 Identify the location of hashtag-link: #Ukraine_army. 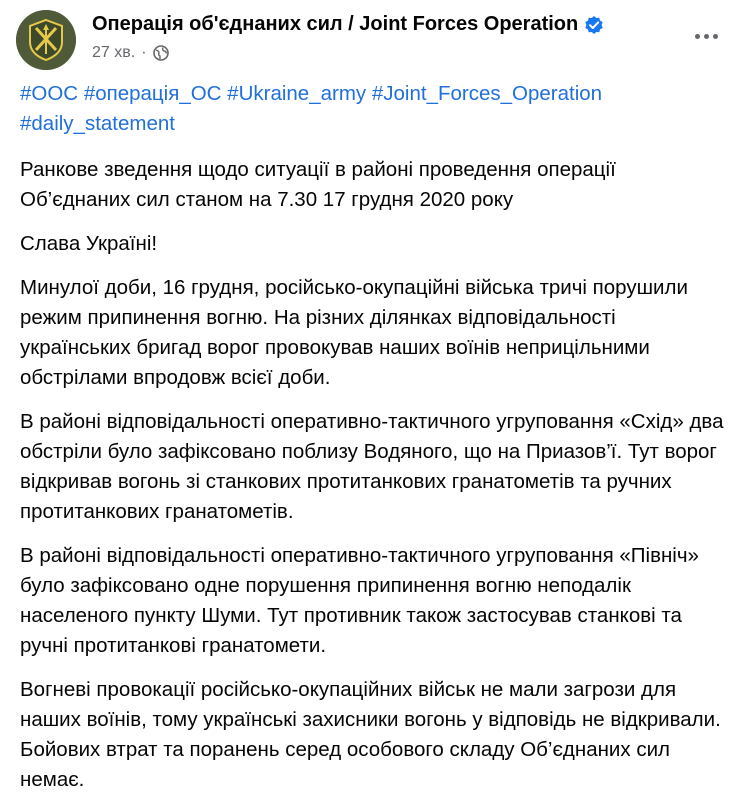
(296, 93).